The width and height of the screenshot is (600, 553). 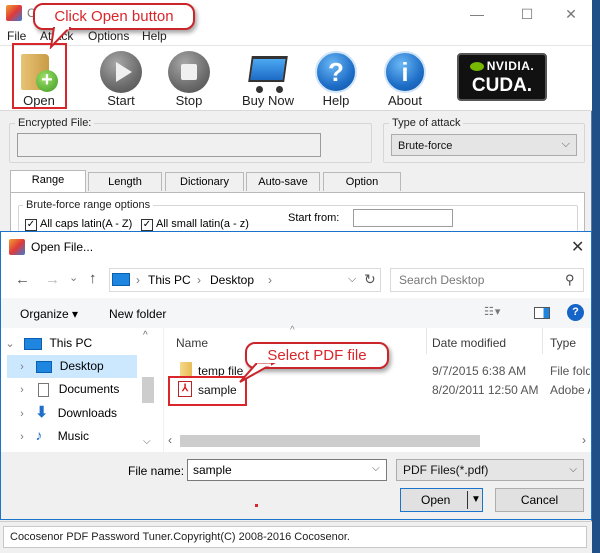 What do you see at coordinates (148, 390) in the screenshot?
I see `nav-scrollbar: ^ ⌵` at bounding box center [148, 390].